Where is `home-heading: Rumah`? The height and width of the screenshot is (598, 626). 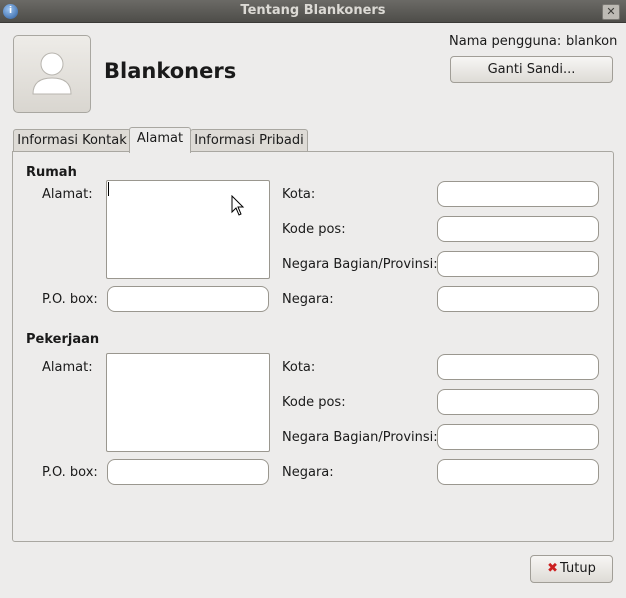 home-heading: Rumah is located at coordinates (51, 172).